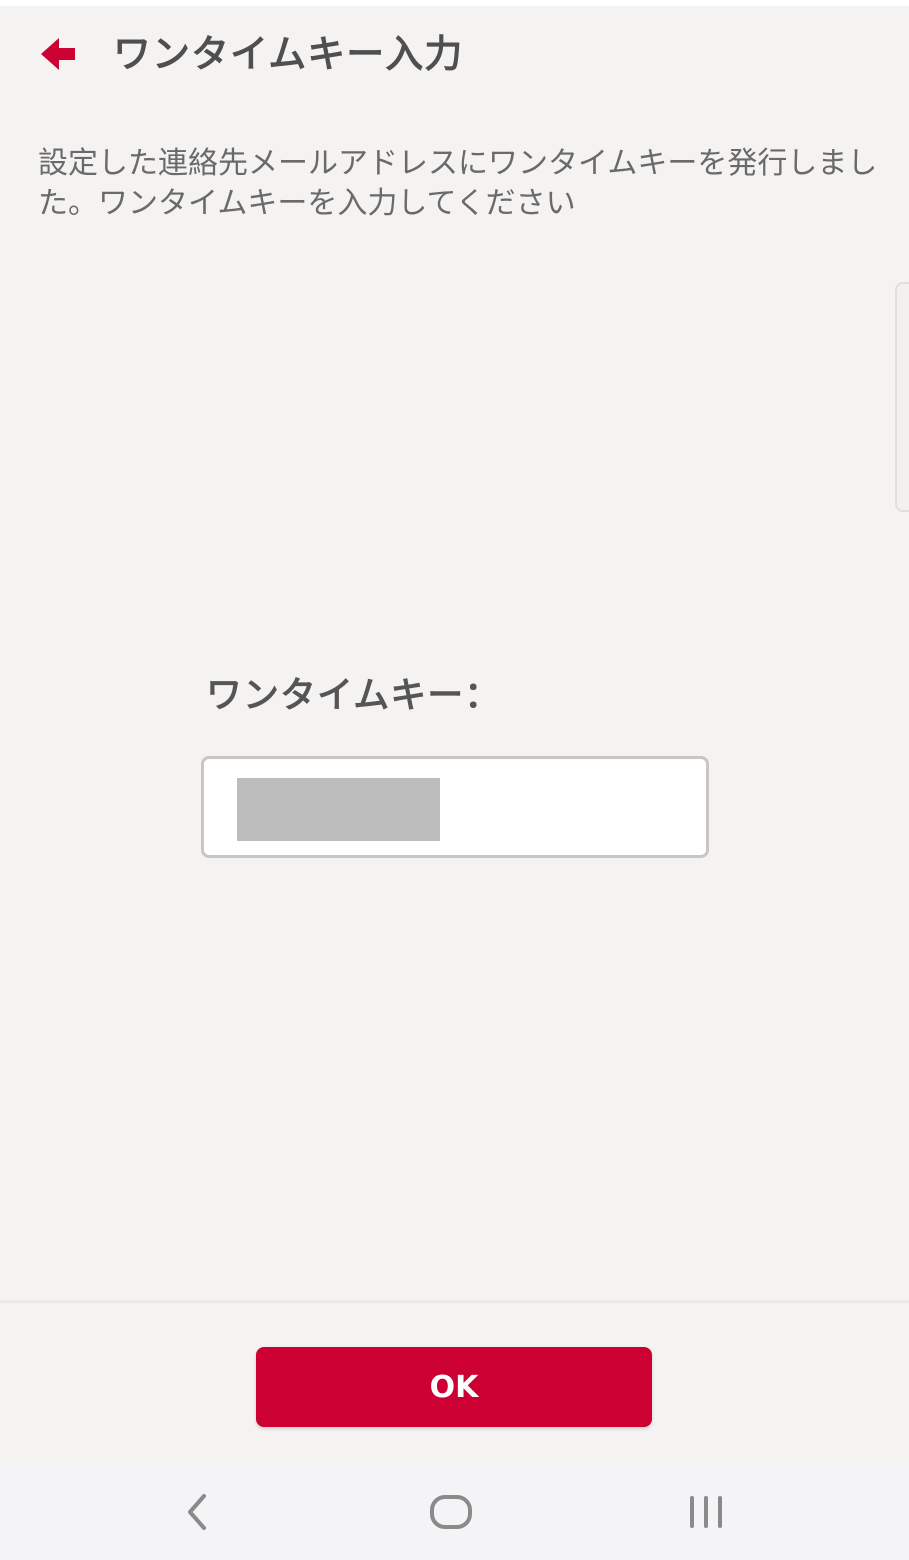 This screenshot has height=1560, width=909. What do you see at coordinates (454, 1387) in the screenshot?
I see `ok-button: OK` at bounding box center [454, 1387].